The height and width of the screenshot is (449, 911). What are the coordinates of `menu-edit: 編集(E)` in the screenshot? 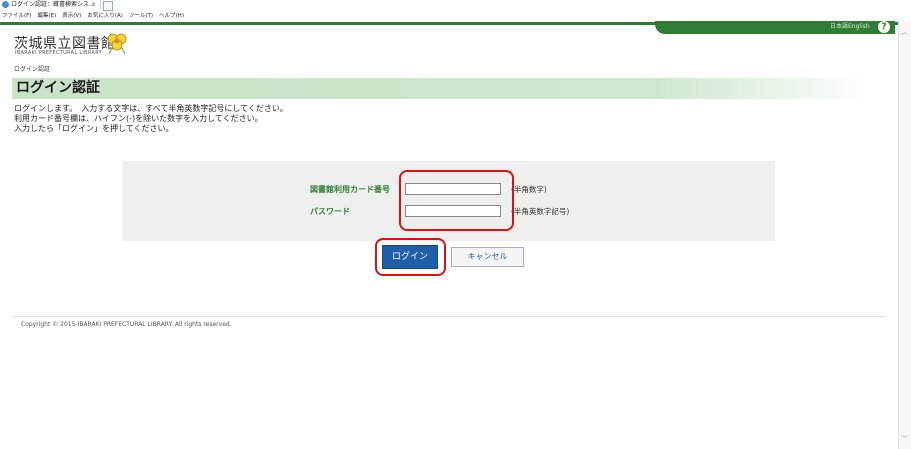 It's located at (46, 16).